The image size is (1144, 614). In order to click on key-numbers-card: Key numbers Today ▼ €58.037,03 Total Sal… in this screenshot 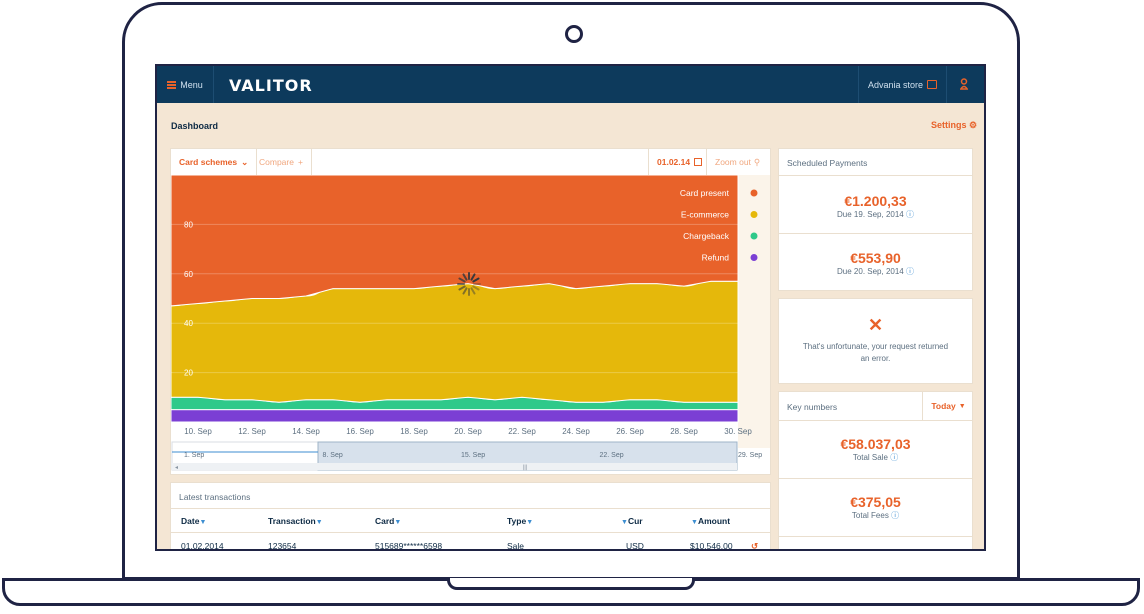, I will do `click(876, 470)`.